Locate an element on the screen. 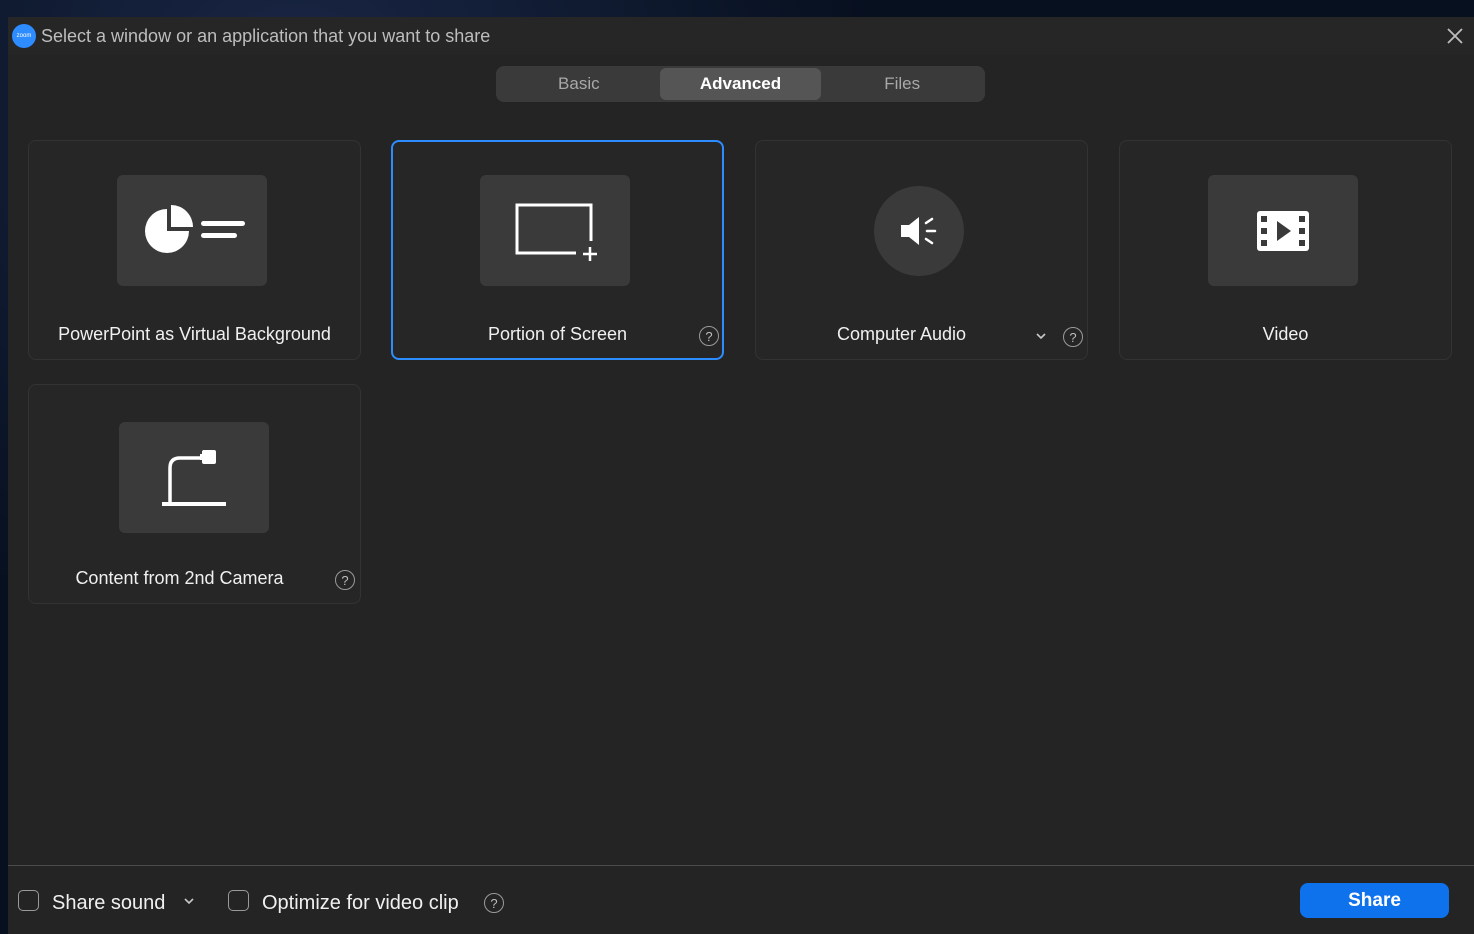 Image resolution: width=1474 pixels, height=934 pixels. option-portion-of-screen: Portion of Screen ? is located at coordinates (557, 250).